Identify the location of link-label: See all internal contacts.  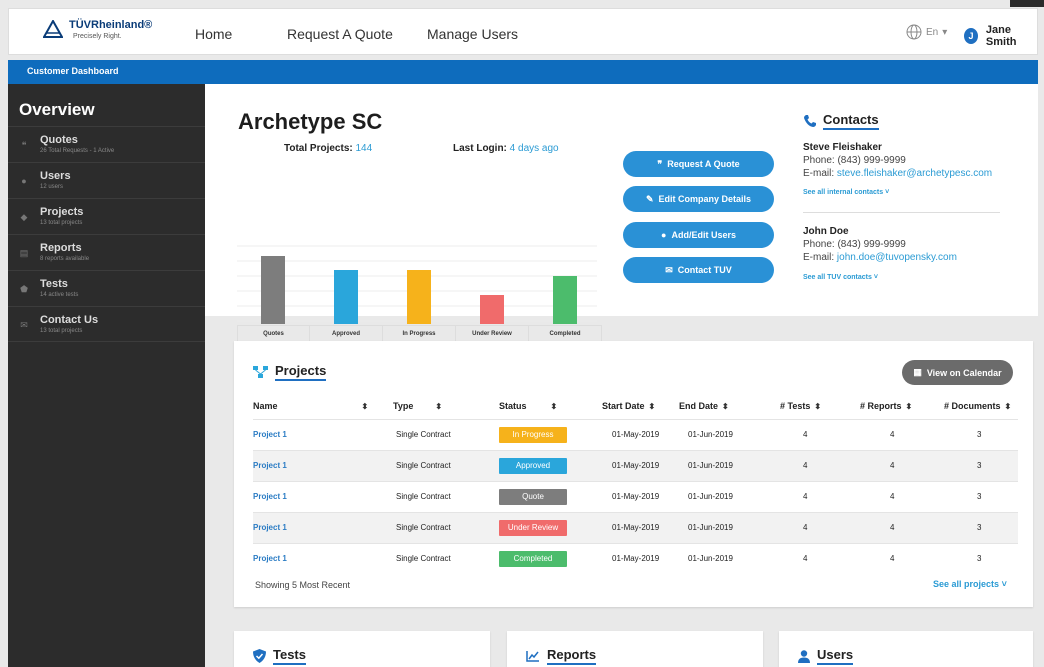
(843, 192).